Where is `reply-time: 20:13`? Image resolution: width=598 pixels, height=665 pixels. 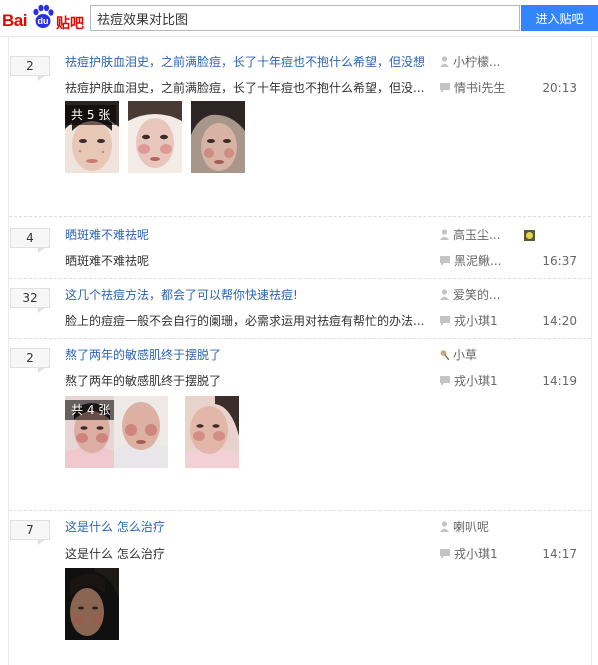
reply-time: 20:13 is located at coordinates (559, 88).